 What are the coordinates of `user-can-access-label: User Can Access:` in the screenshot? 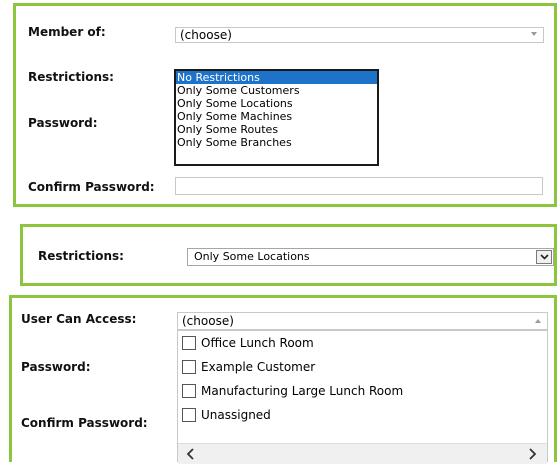 It's located at (79, 319).